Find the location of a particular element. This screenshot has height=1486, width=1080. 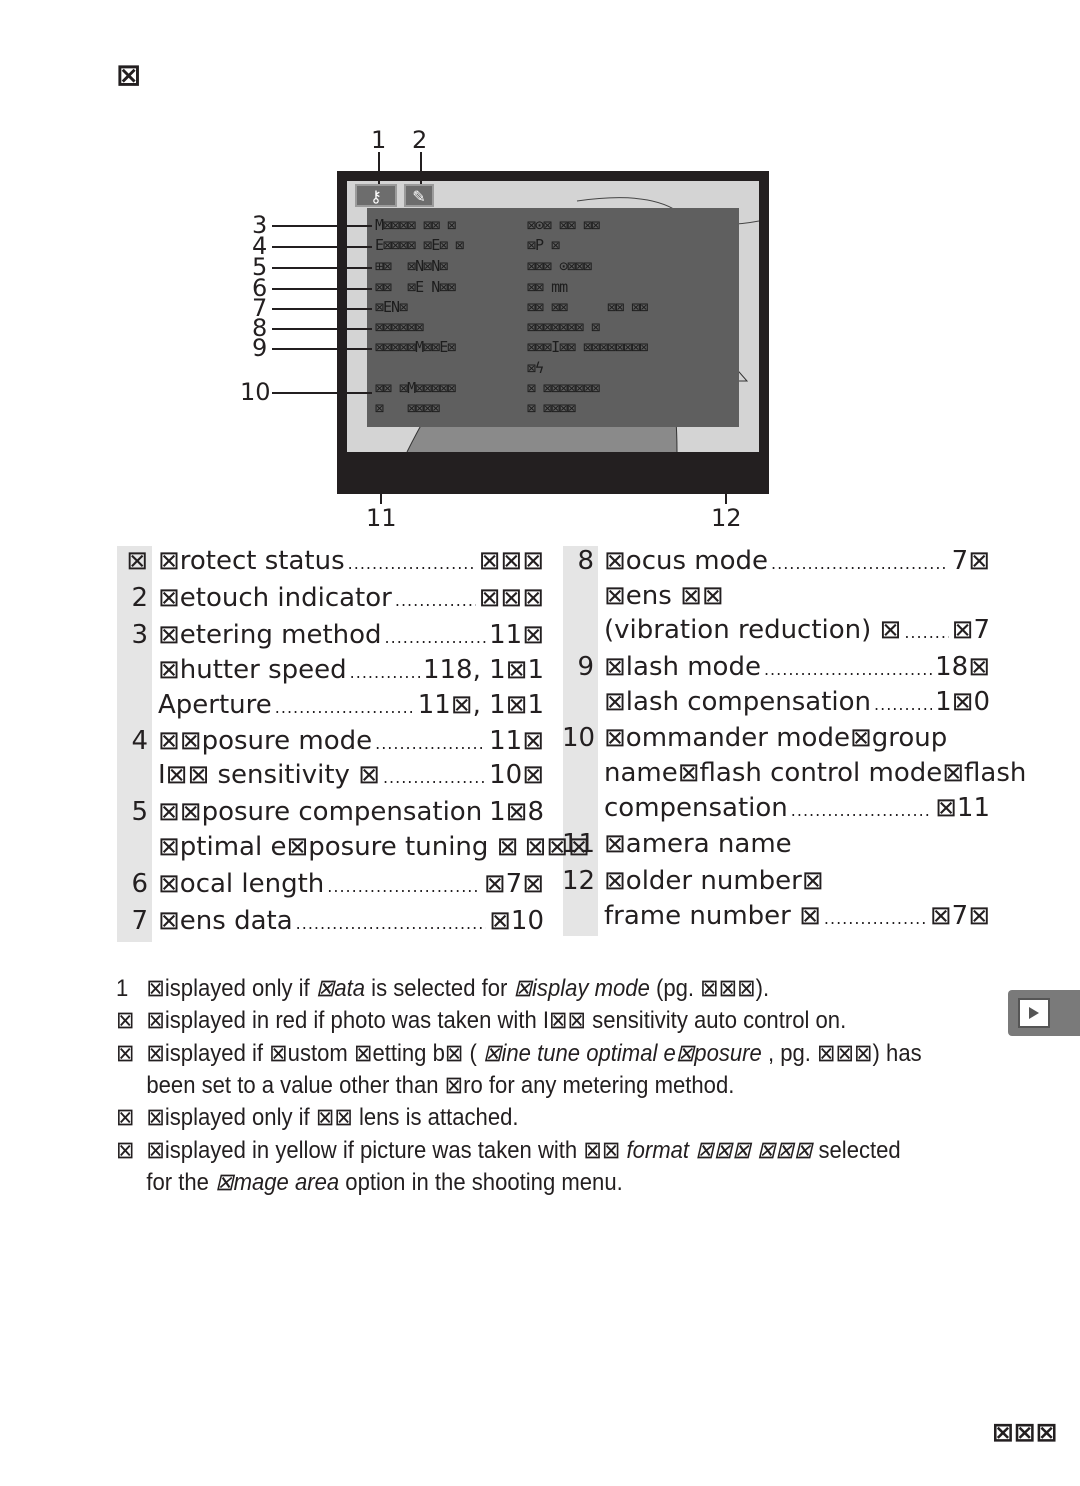

footnote-text: for the is located at coordinates (181, 1182).